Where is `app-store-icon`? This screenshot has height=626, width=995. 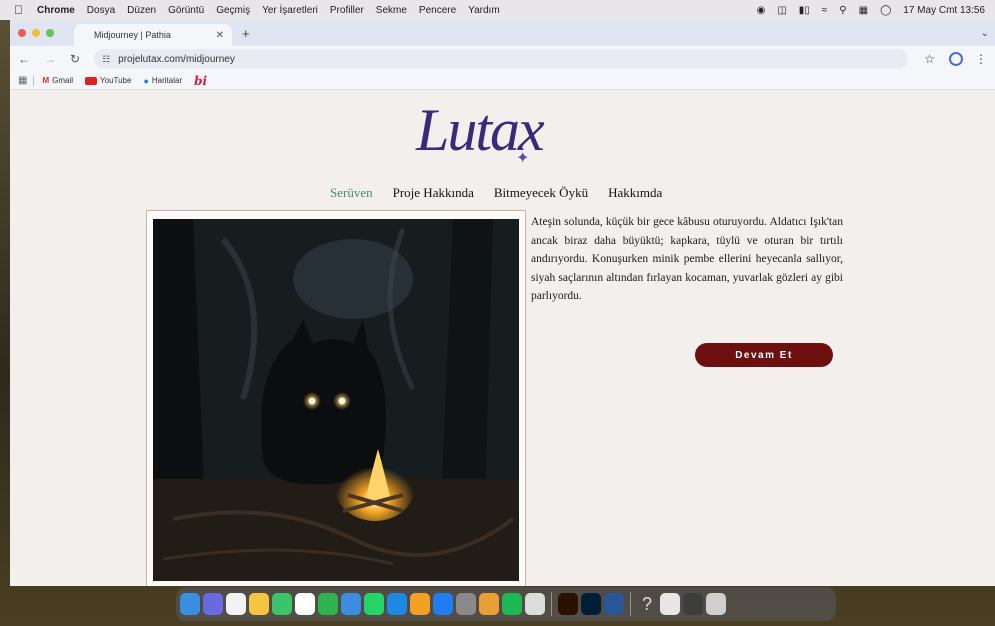
app-store-icon is located at coordinates (443, 604).